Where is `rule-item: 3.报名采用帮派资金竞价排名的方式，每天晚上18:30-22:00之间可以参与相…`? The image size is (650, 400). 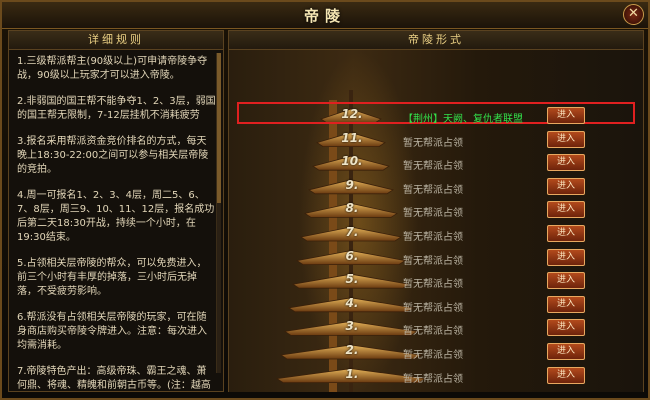 rule-item: 3.报名采用帮派资金竞价排名的方式，每天晚上18:30-22:00之间可以参与相… is located at coordinates (113, 155).